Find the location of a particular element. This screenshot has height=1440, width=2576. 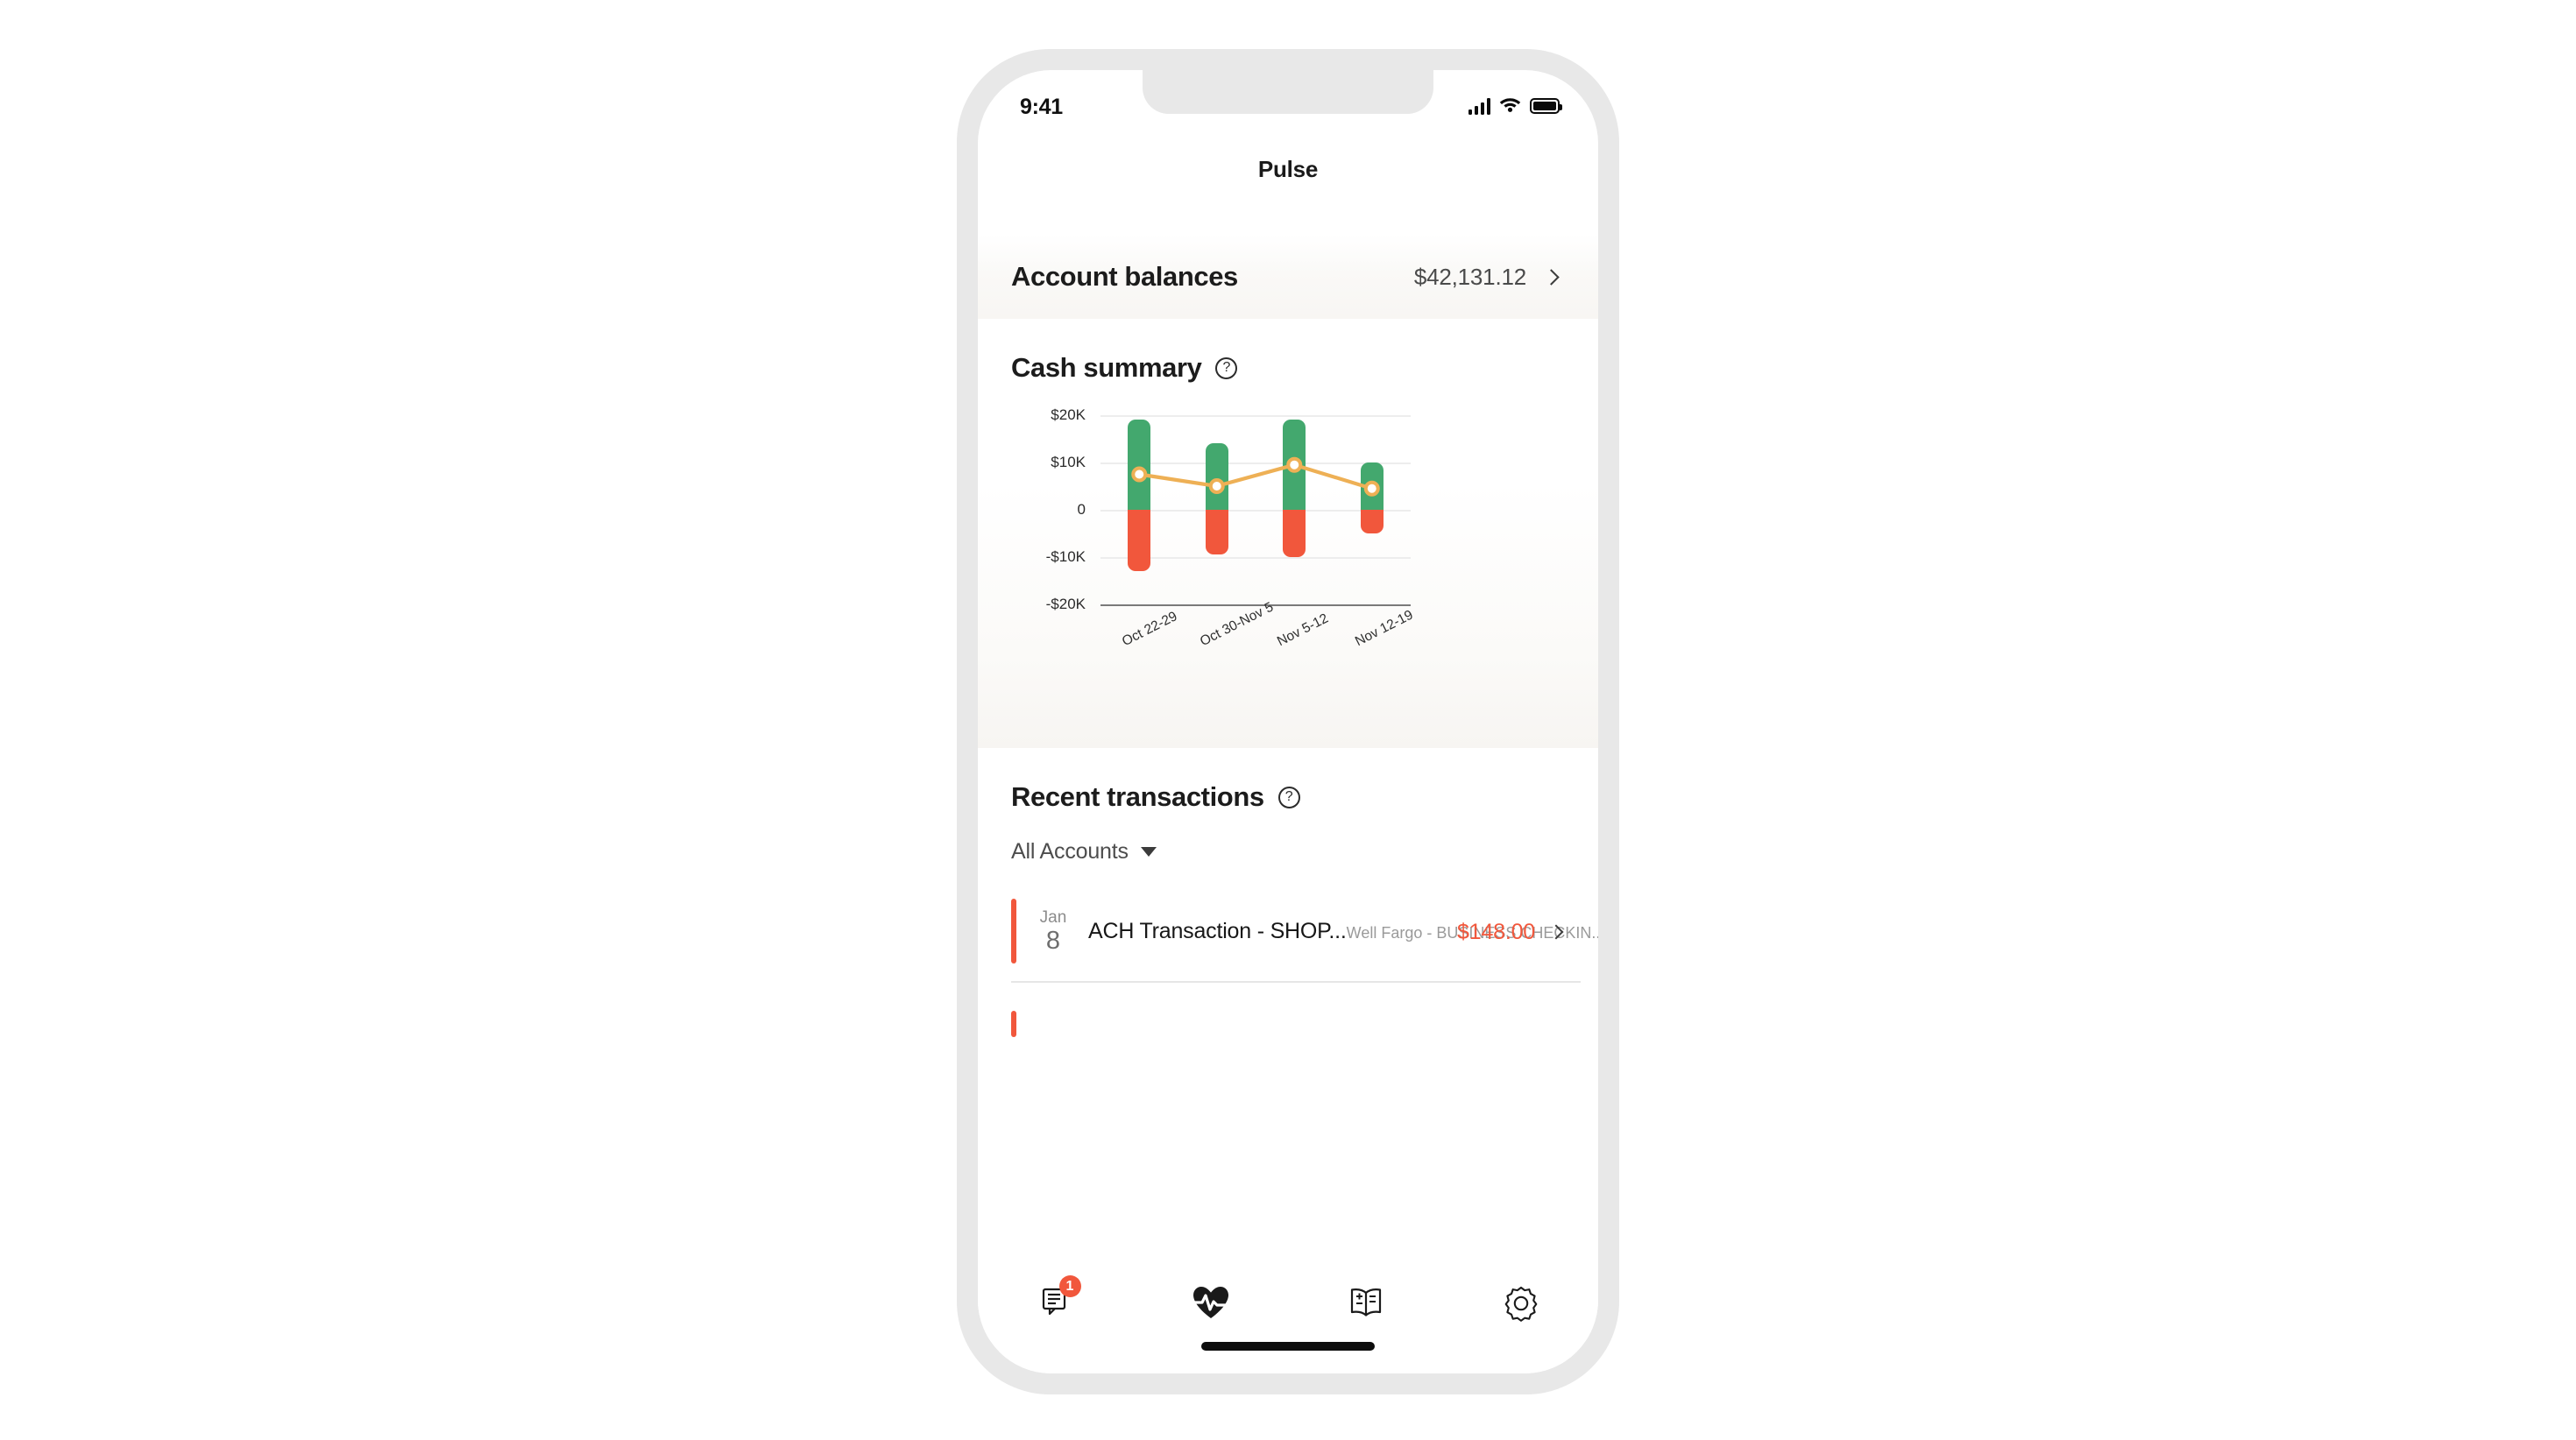

messages-badge: 1 is located at coordinates (1069, 1286).